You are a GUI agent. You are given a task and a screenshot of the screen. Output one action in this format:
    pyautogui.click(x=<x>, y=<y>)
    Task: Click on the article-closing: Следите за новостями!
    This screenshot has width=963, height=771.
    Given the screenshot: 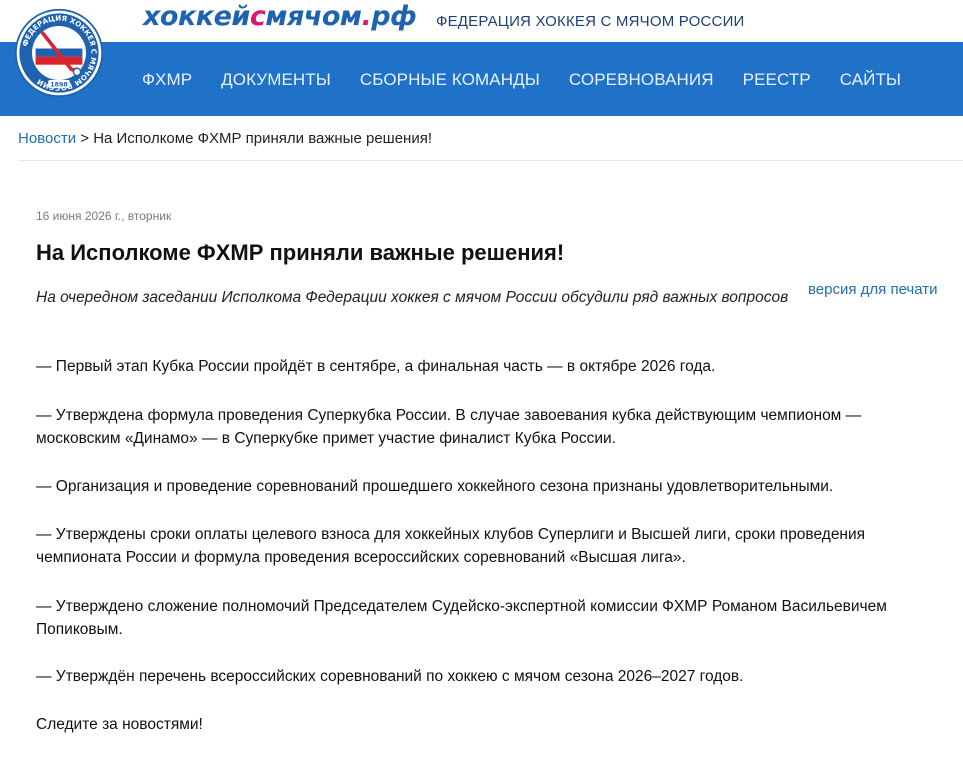 What is the action you would take?
    pyautogui.click(x=119, y=724)
    